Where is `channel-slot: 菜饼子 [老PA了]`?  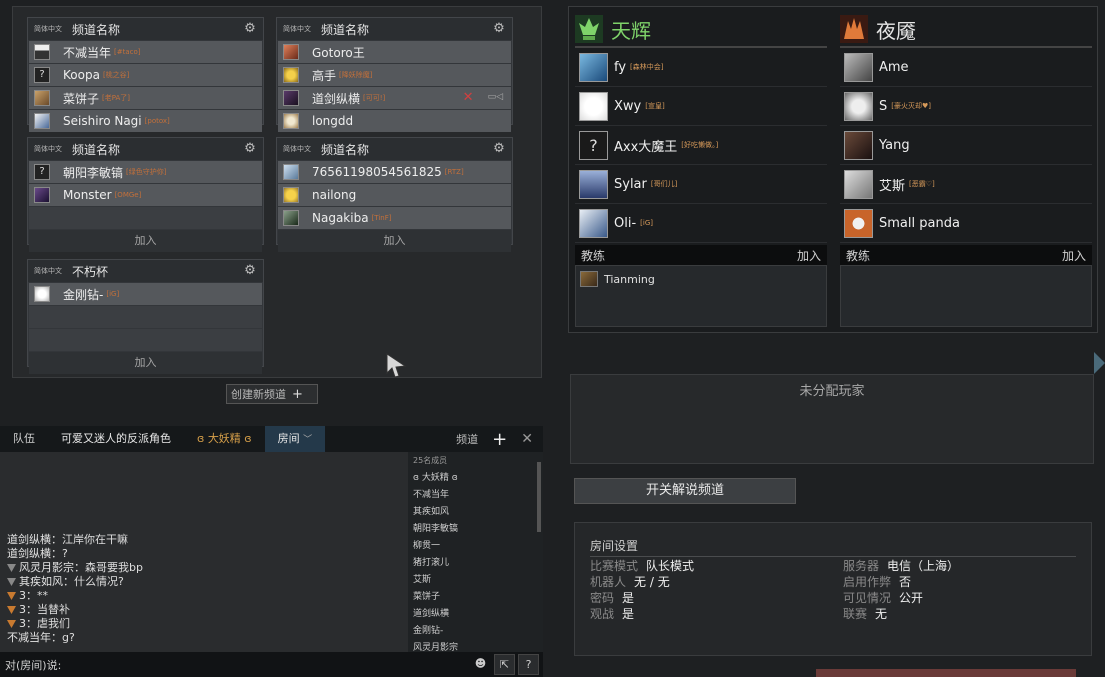 channel-slot: 菜饼子 [老PA了] is located at coordinates (145, 98).